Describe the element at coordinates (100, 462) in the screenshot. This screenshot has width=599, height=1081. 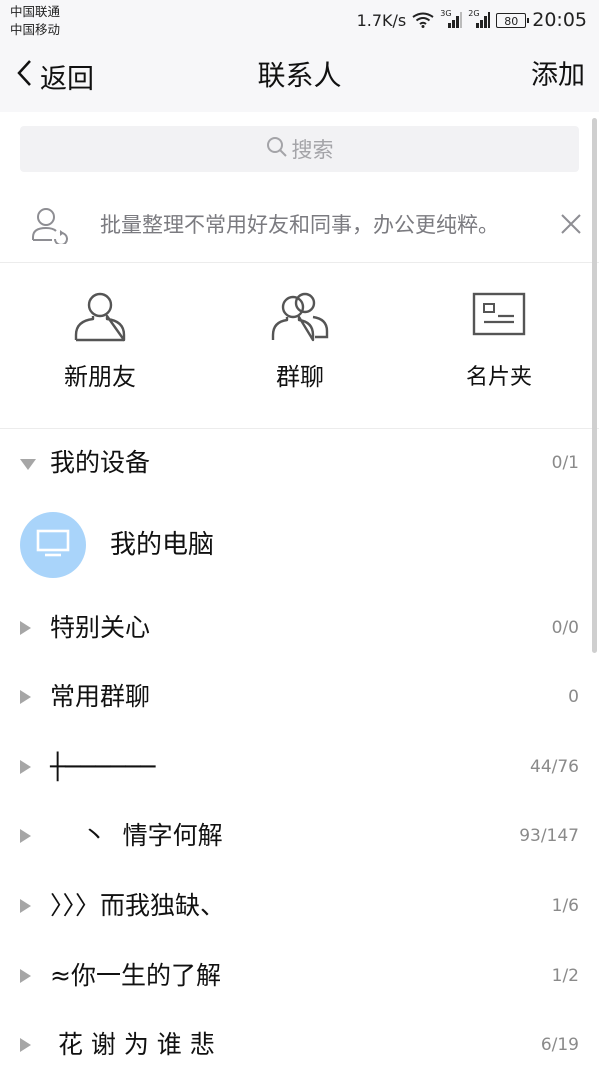
I see `group-name: 我的设备` at that location.